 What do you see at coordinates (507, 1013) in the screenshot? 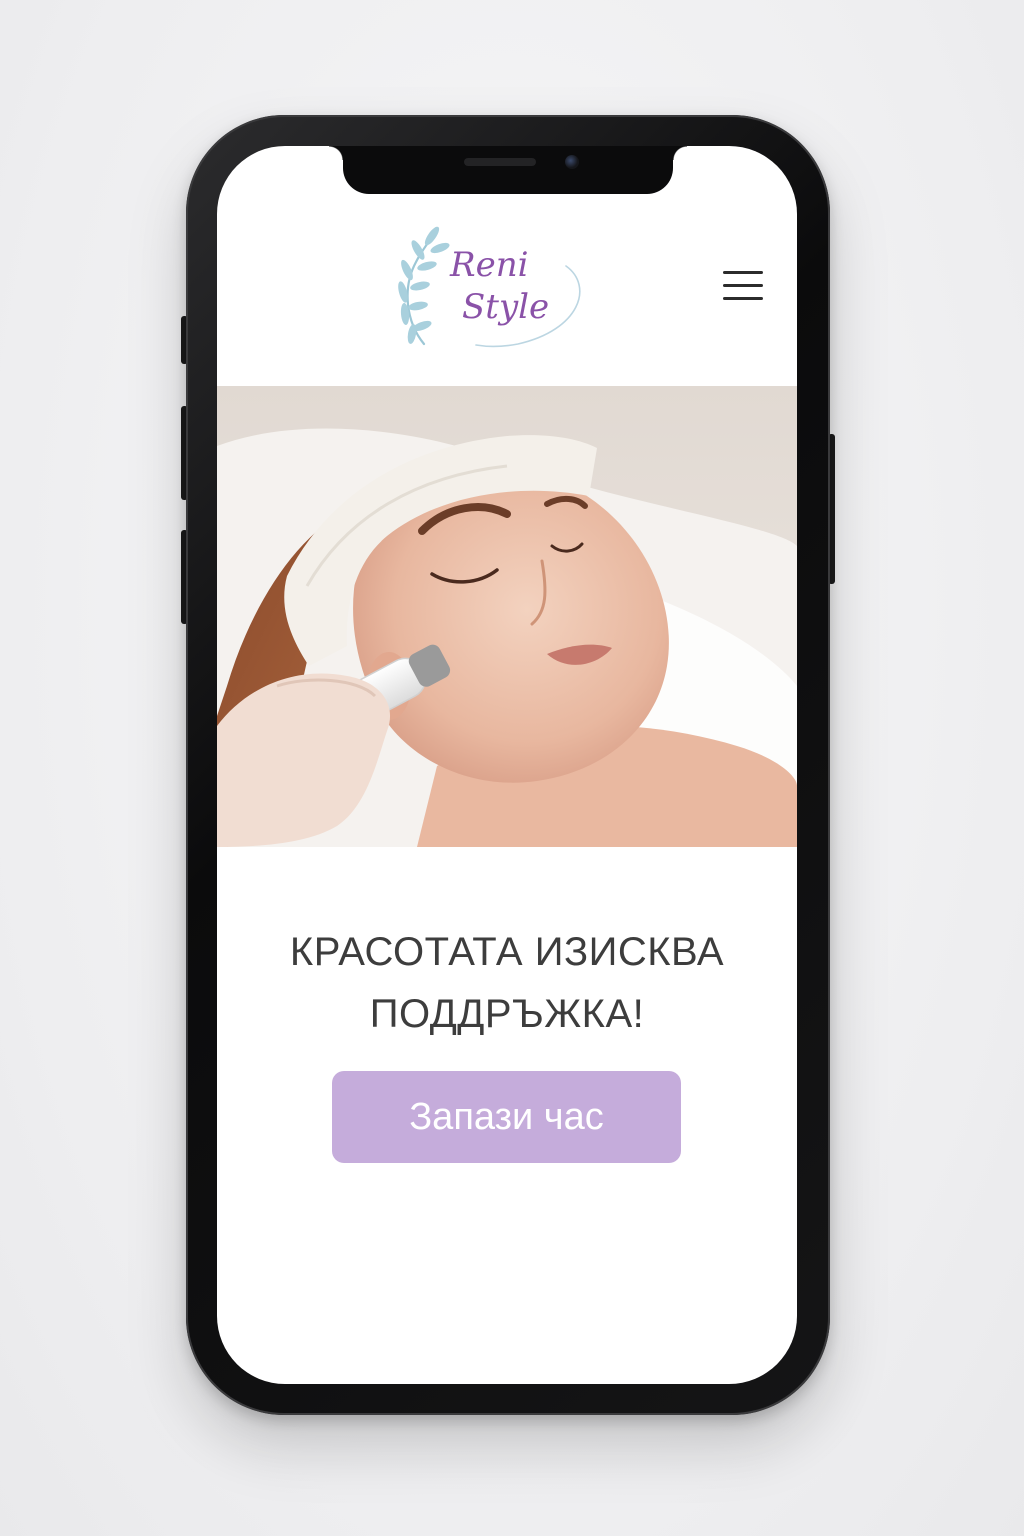
I see `headline-line-2: ПОДДРЪЖКА!` at bounding box center [507, 1013].